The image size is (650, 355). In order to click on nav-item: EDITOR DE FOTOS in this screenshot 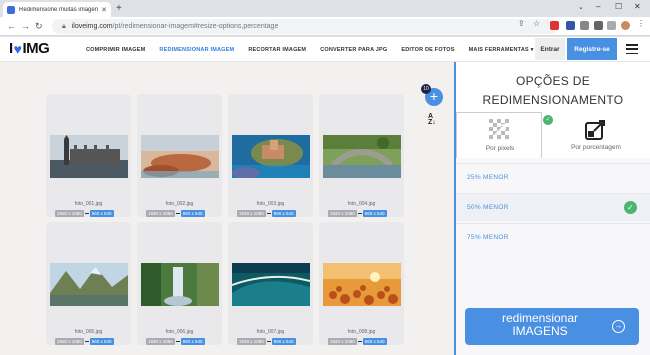, I will do `click(427, 50)`.